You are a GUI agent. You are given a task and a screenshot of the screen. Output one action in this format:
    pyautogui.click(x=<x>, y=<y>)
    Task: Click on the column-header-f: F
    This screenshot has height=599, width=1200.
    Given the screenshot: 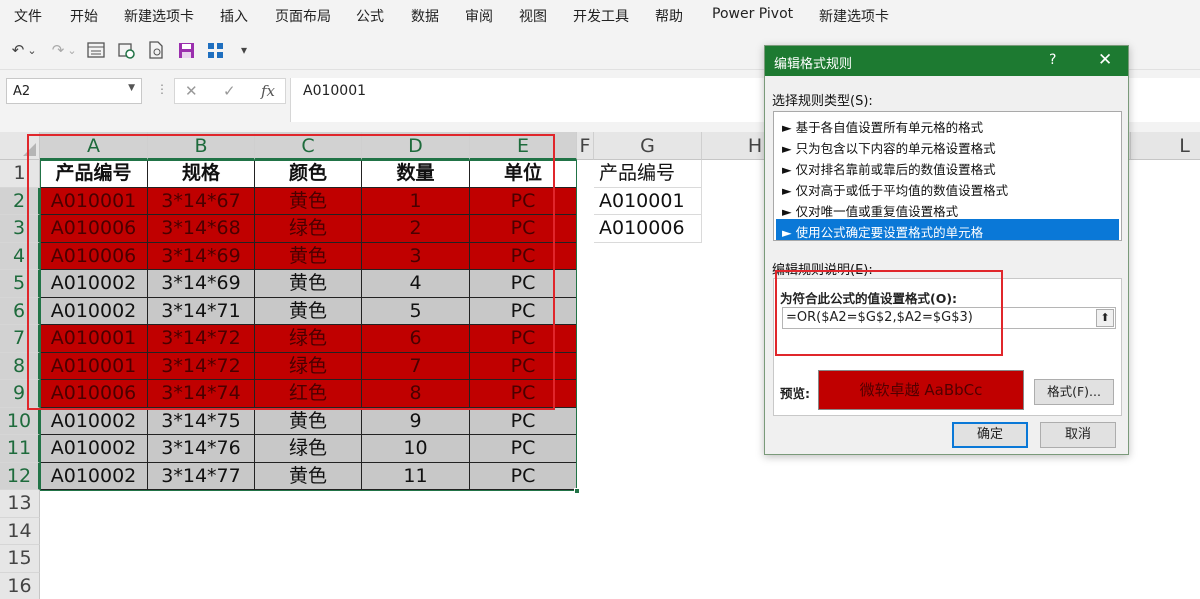 What is the action you would take?
    pyautogui.click(x=585, y=146)
    